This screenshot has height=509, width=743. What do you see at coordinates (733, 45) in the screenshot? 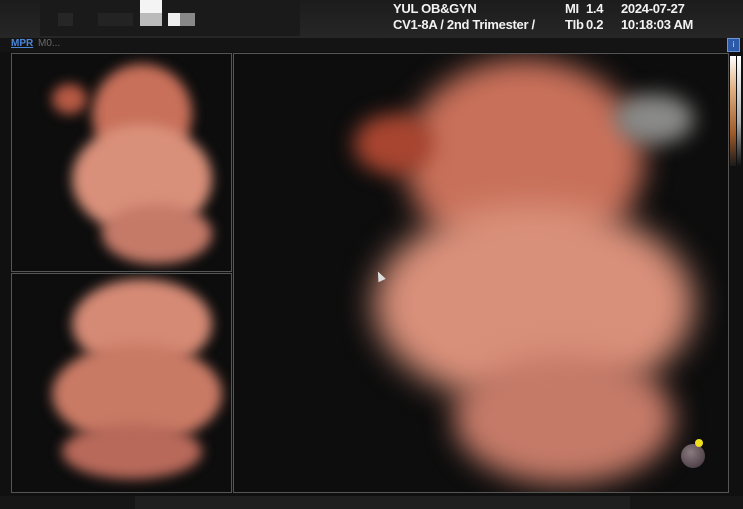
I see `info-icon: i` at bounding box center [733, 45].